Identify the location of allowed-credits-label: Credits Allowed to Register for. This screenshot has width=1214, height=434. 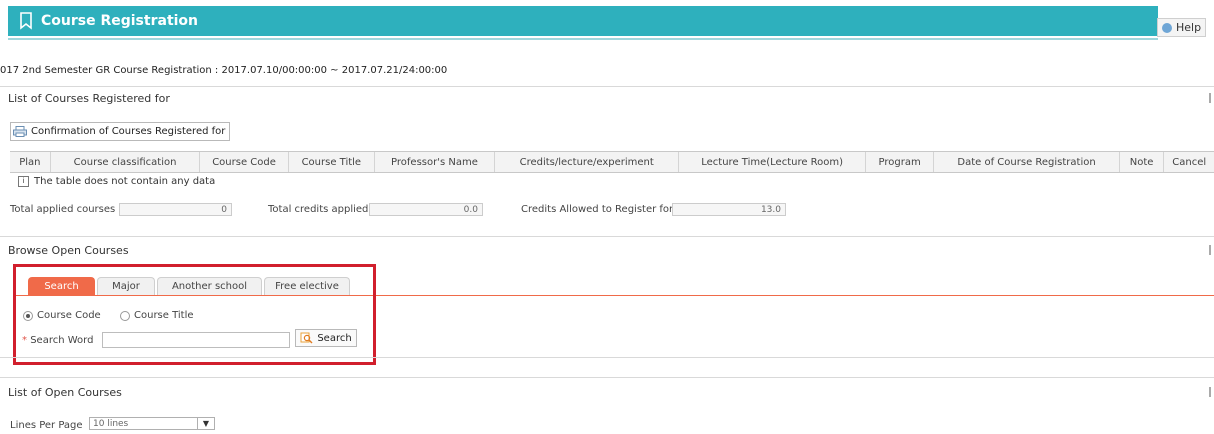
(597, 209).